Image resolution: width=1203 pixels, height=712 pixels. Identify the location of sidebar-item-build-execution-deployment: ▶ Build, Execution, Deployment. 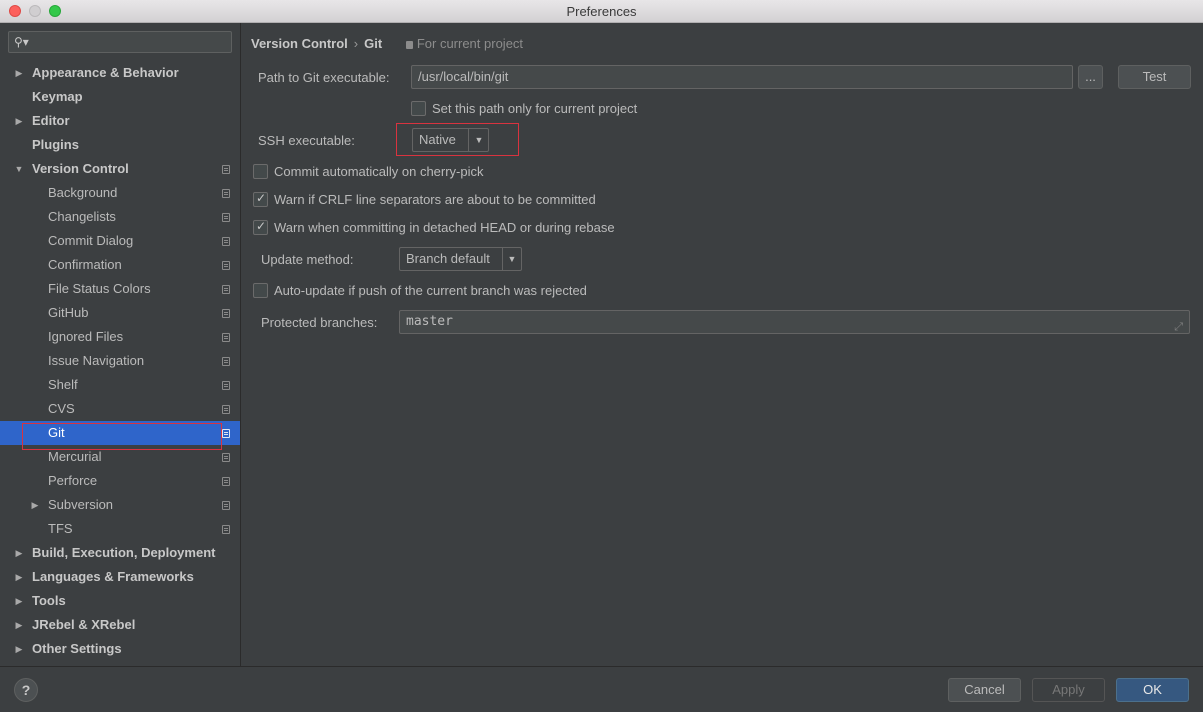
(120, 553).